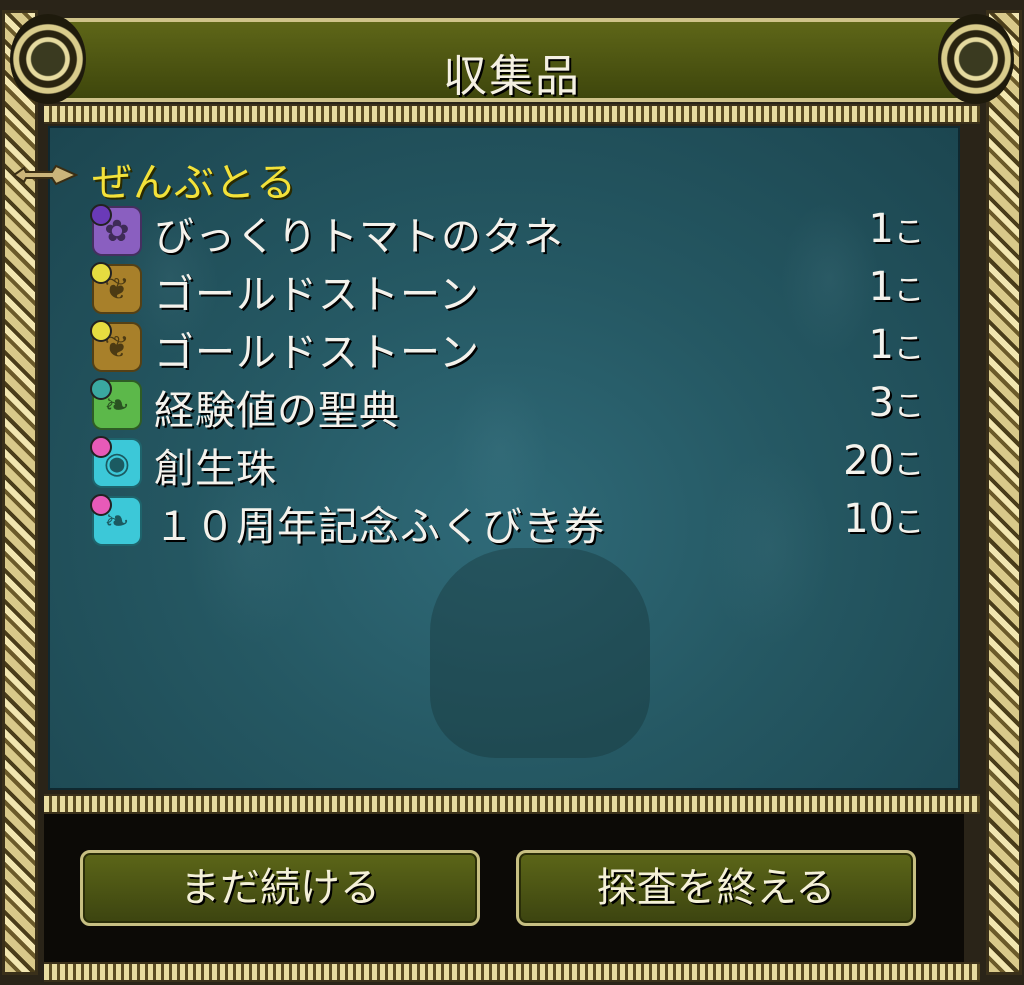 Image resolution: width=1024 pixels, height=985 pixels. I want to click on item-name: 経験値の聖典, so click(277, 411).